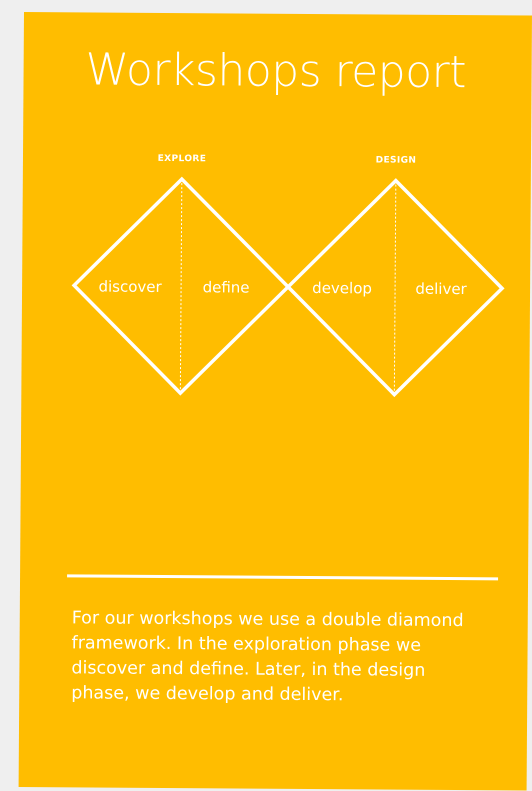 The width and height of the screenshot is (532, 791). I want to click on section-divider, so click(283, 577).